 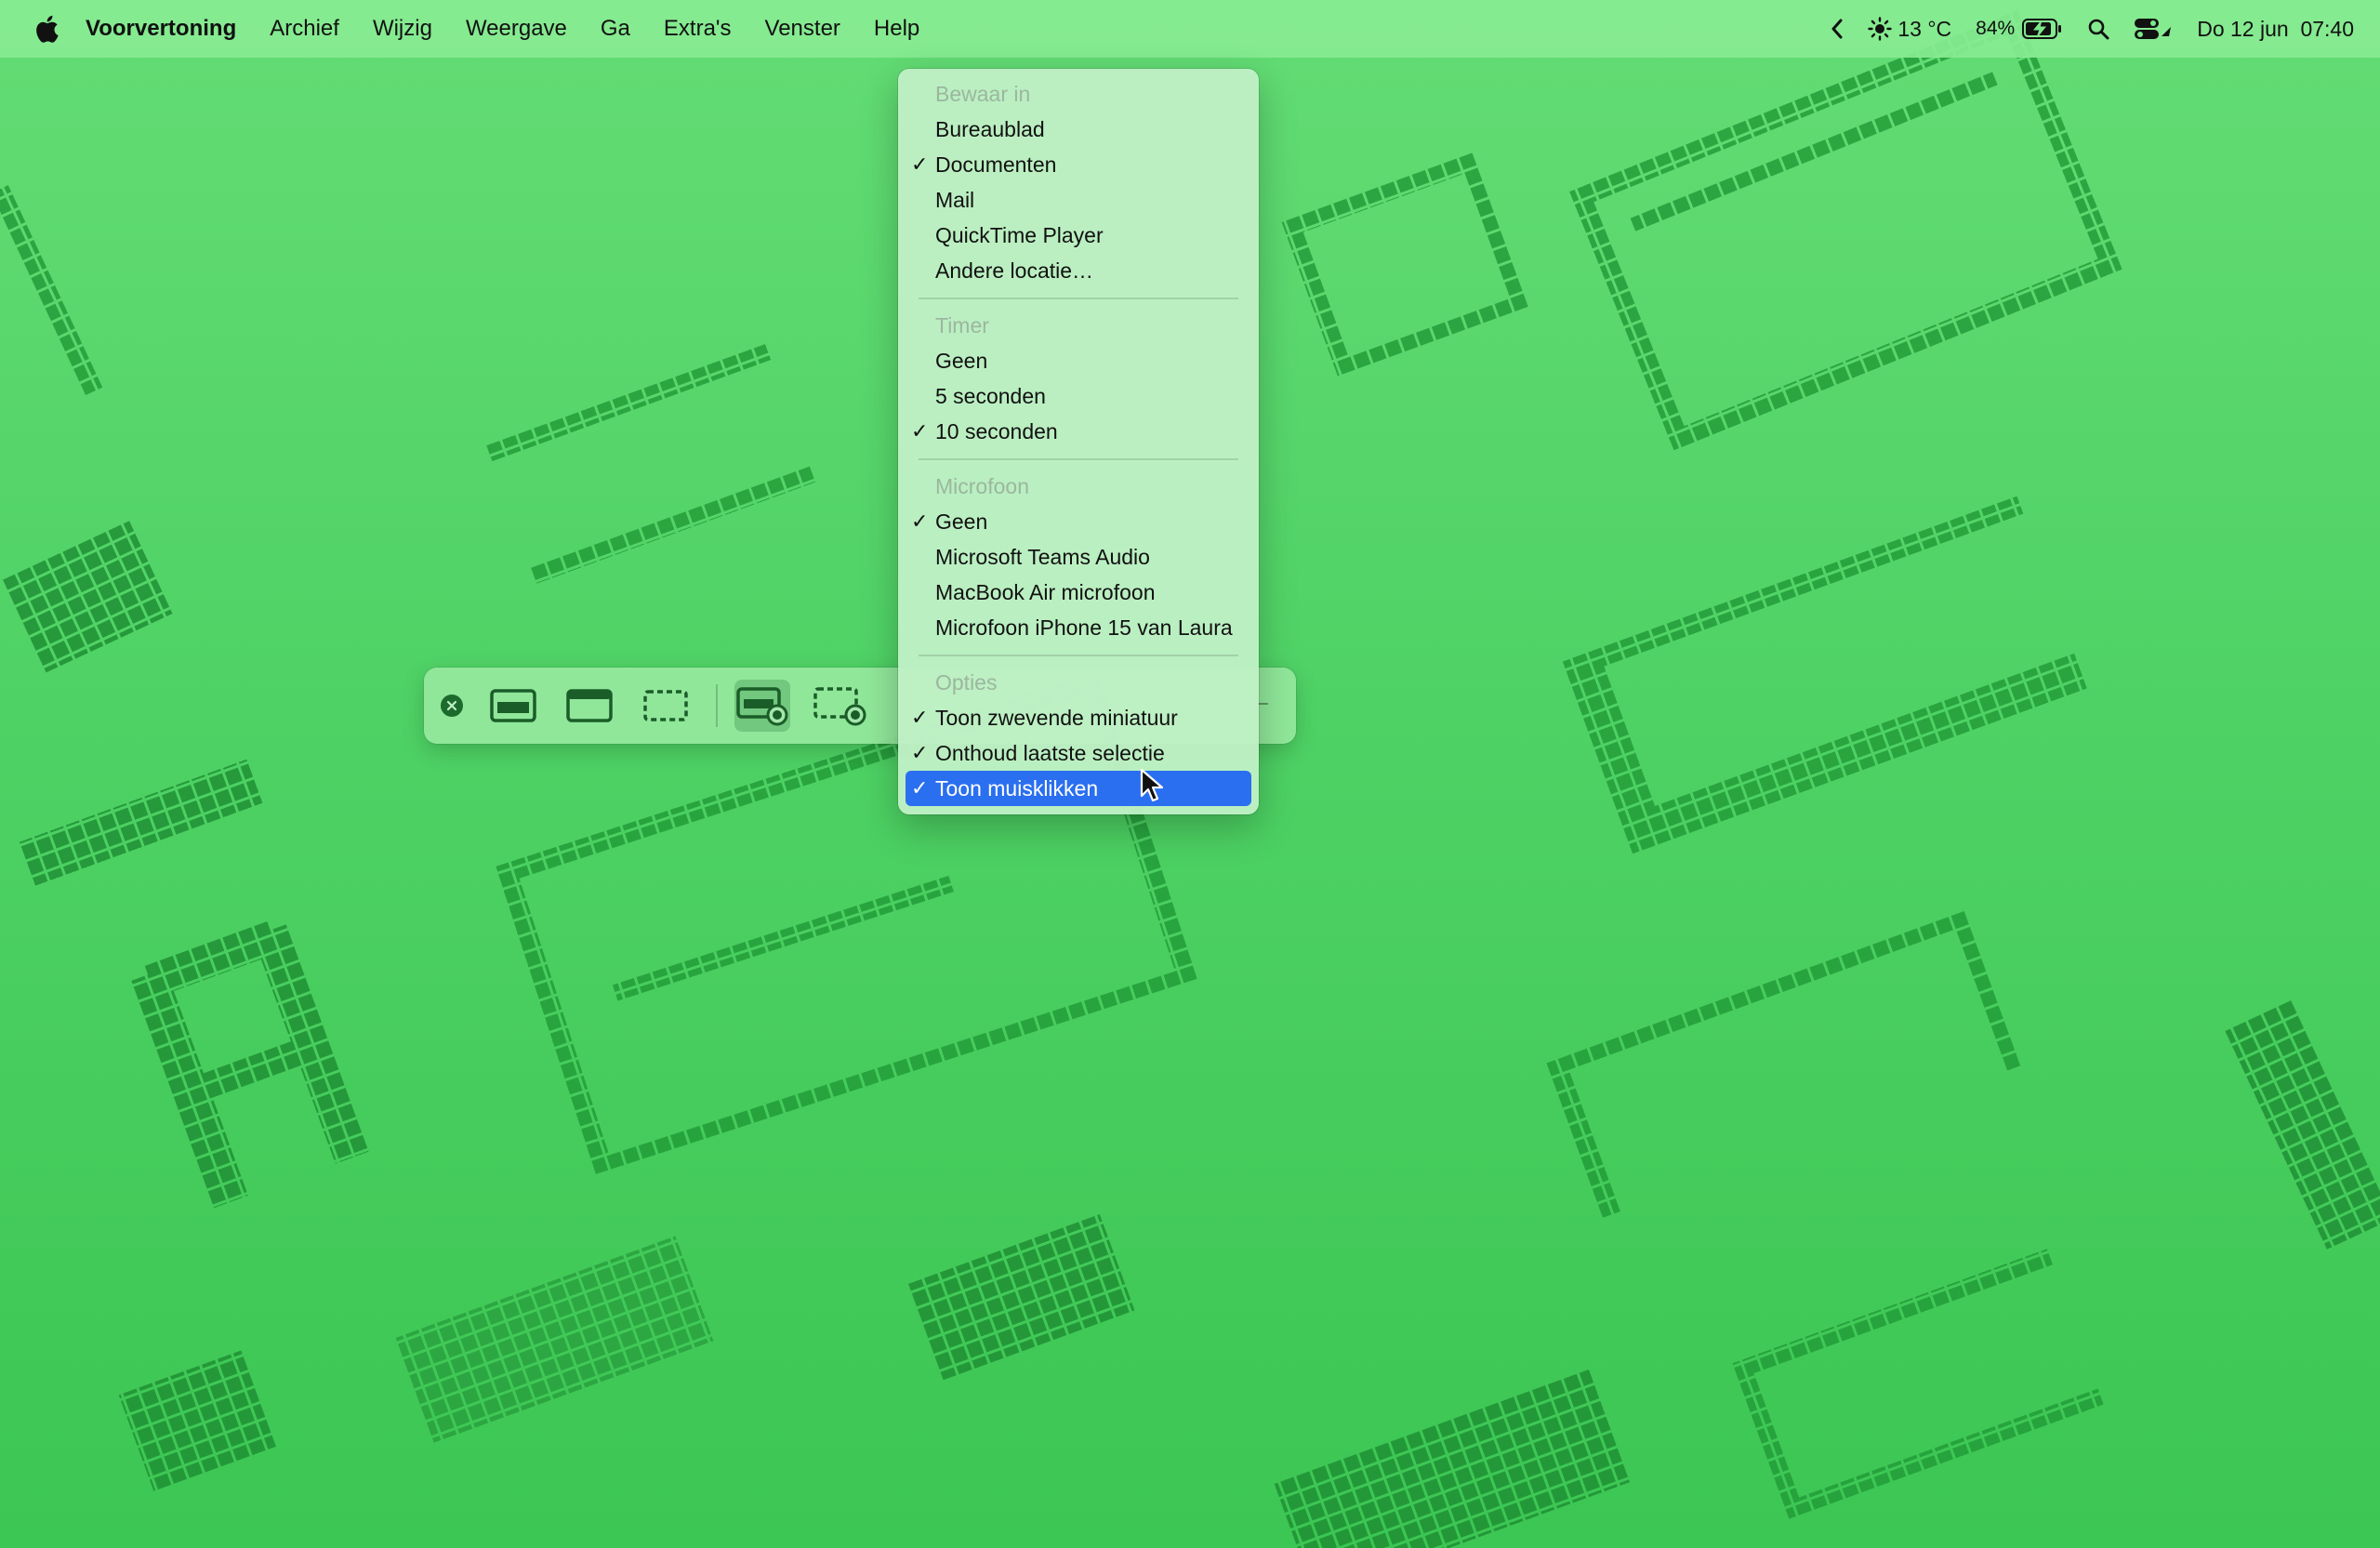 I want to click on menu-item-label: QuickTime Player, so click(x=1019, y=235).